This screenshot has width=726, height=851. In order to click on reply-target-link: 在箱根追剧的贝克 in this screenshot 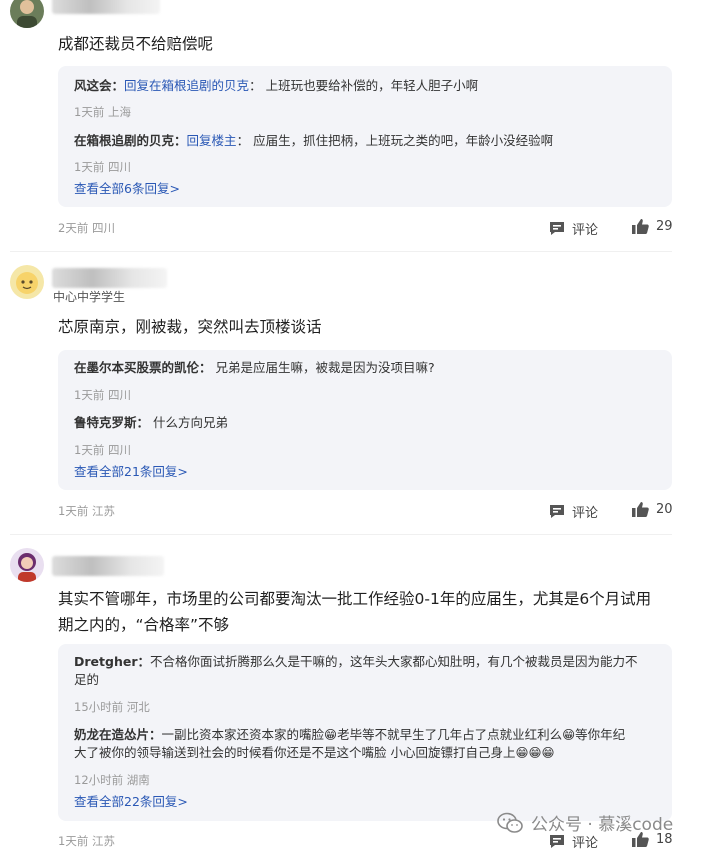, I will do `click(199, 85)`.